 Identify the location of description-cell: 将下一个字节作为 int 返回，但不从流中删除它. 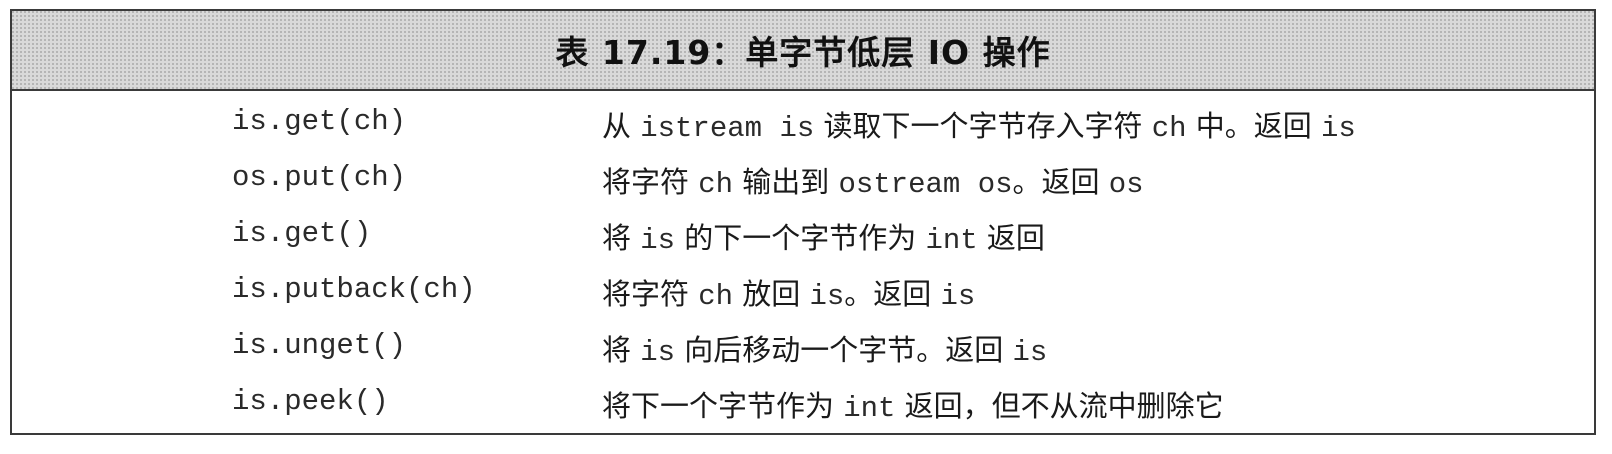
(913, 404).